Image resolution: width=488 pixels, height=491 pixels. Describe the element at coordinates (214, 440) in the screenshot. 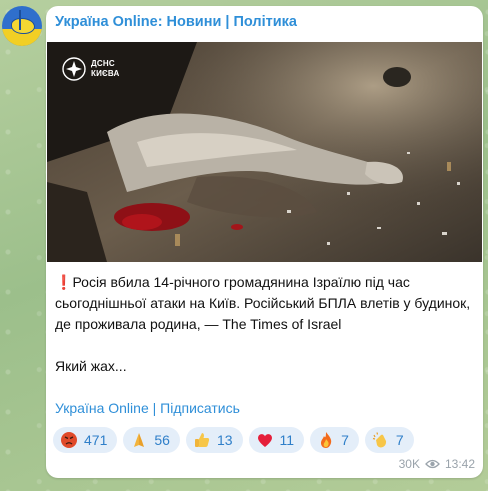

I see `reaction-thumbs-up: 13` at that location.